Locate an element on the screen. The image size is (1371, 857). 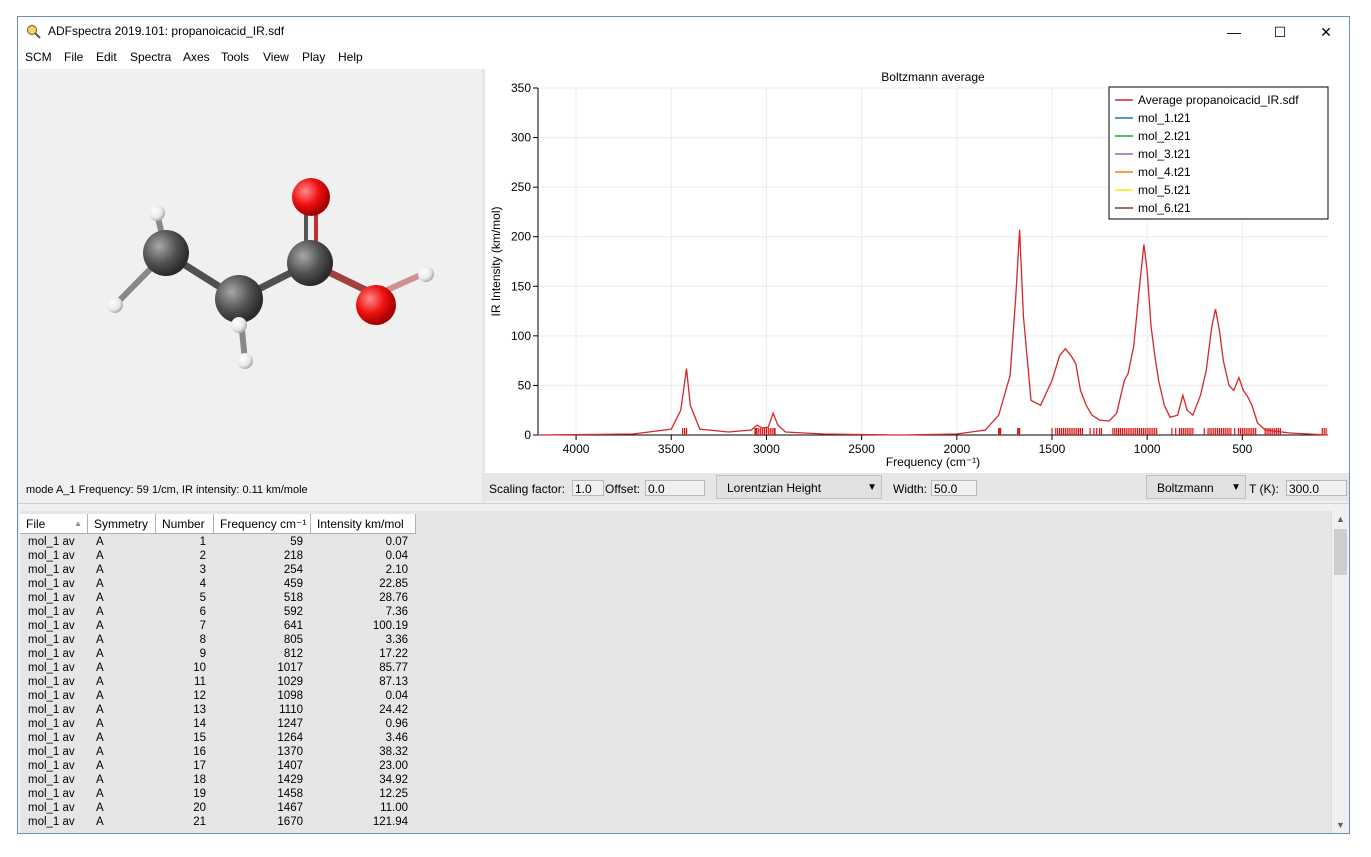
table-cell: 1429 is located at coordinates (290, 780).